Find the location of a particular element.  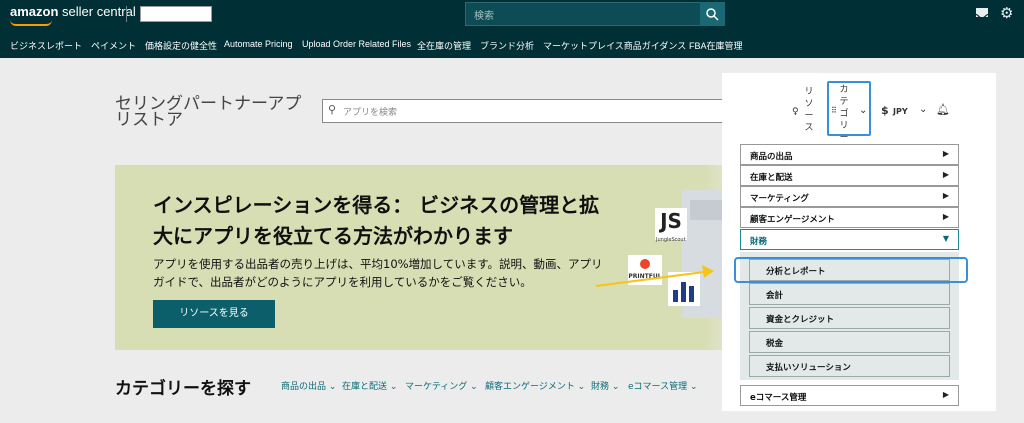

highlight-box is located at coordinates (851, 270).